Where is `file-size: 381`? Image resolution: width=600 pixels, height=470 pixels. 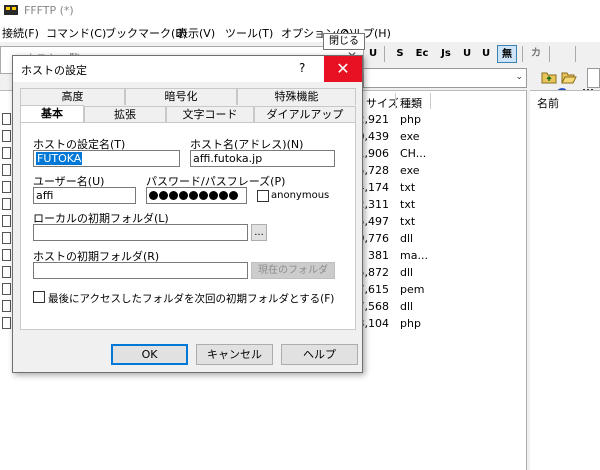 file-size: 381 is located at coordinates (378, 255).